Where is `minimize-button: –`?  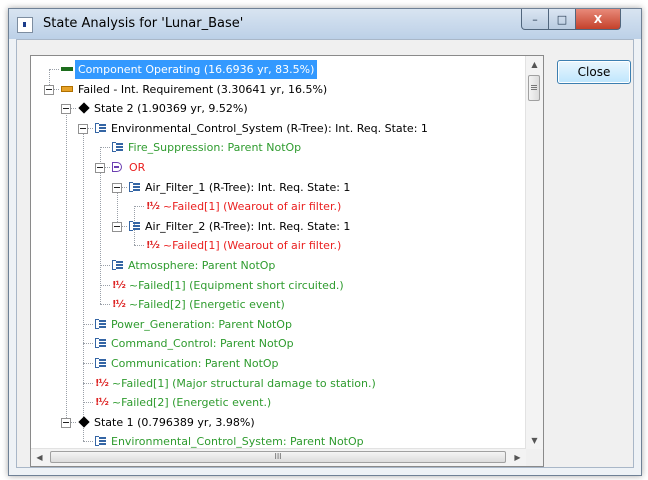
minimize-button: – is located at coordinates (535, 19).